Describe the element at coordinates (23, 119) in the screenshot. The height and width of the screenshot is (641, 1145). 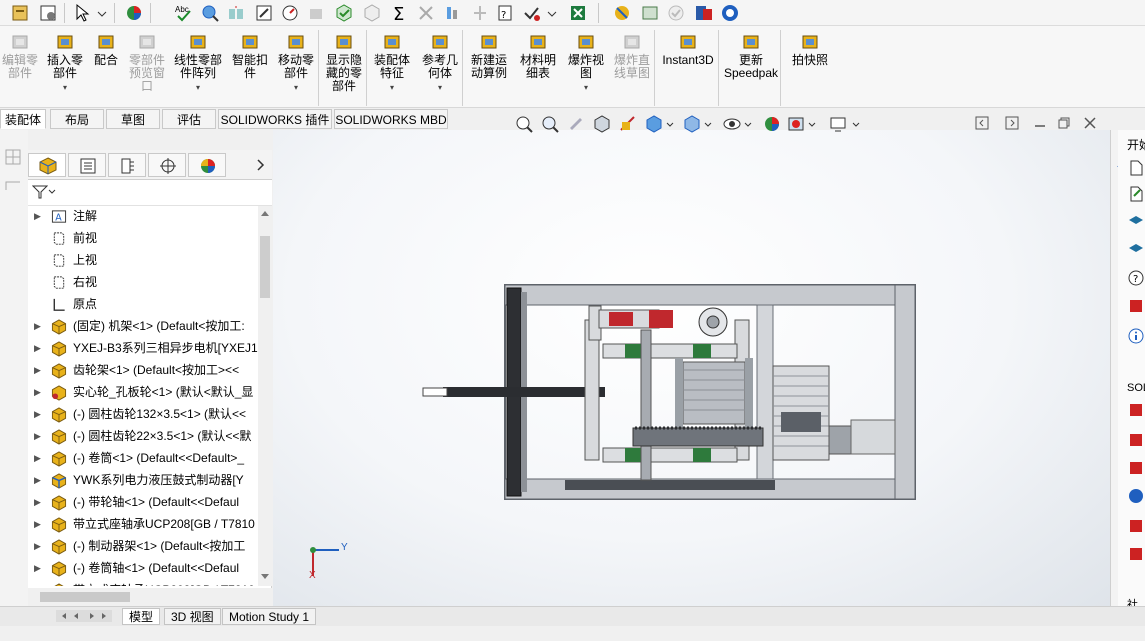
I see `tab-assembly: 装配体` at that location.